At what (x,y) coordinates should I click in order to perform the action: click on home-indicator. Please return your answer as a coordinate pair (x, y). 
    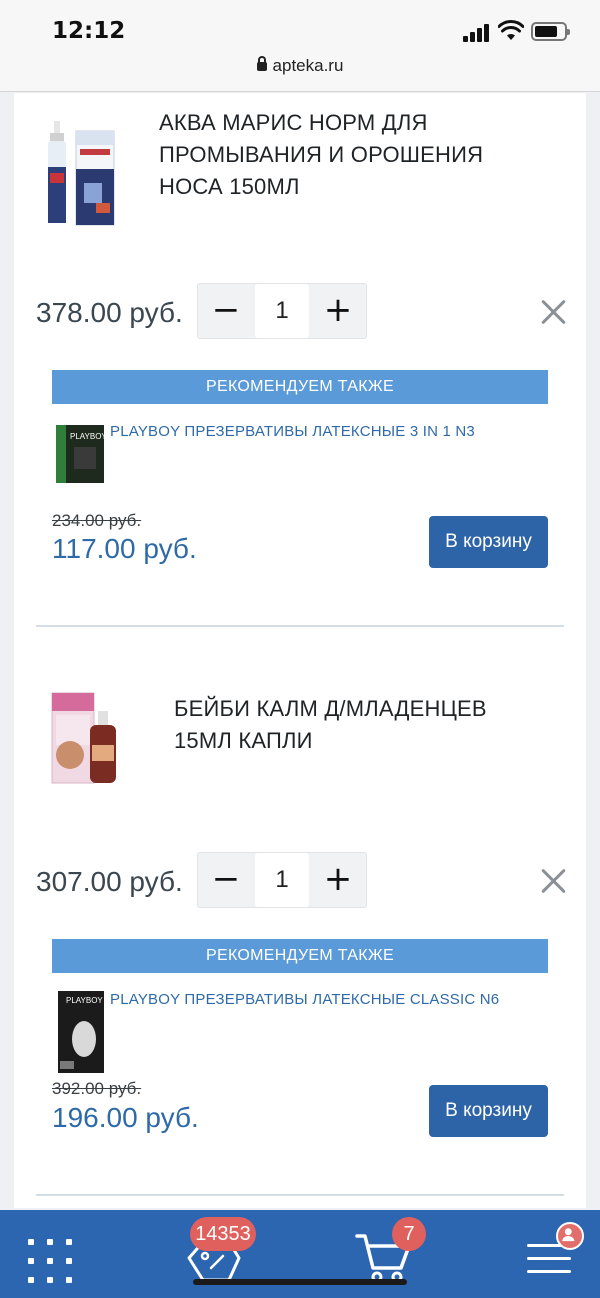
    Looking at the image, I should click on (300, 1282).